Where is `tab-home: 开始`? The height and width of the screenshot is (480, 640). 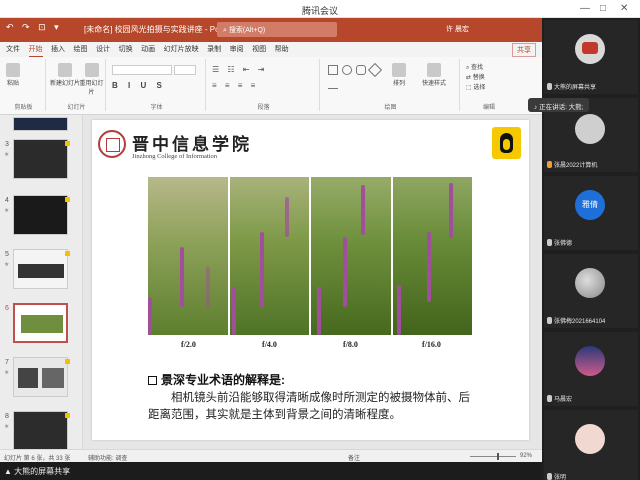
tab-home: 开始 is located at coordinates (35, 50).